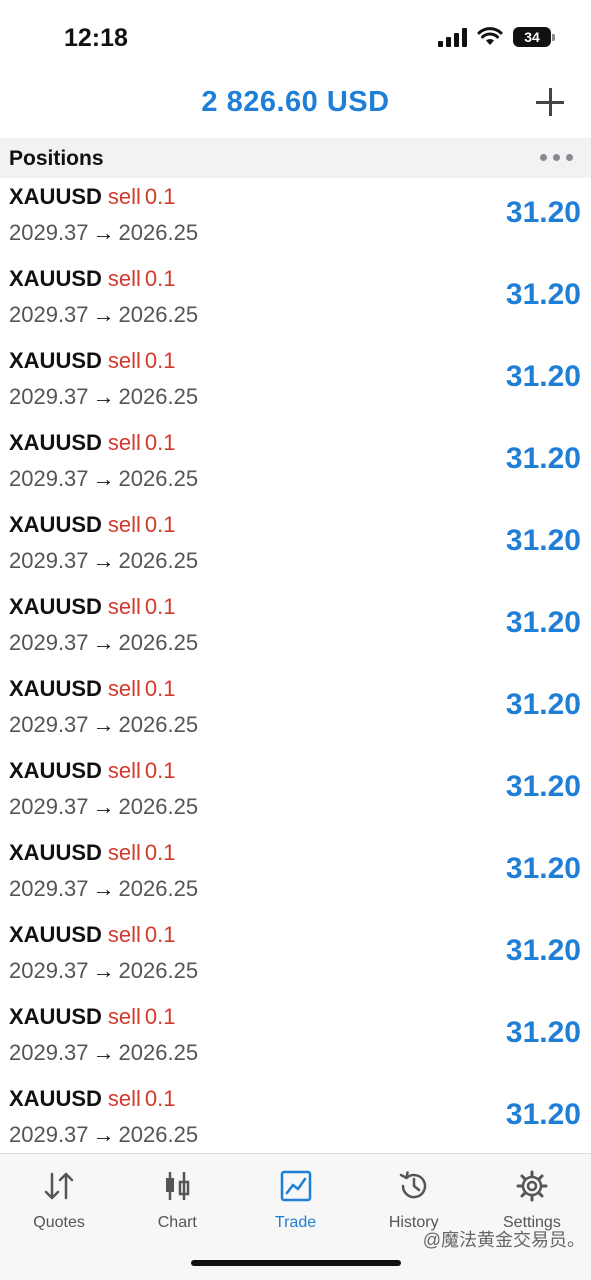  Describe the element at coordinates (452, 37) in the screenshot. I see `signal-icon` at that location.